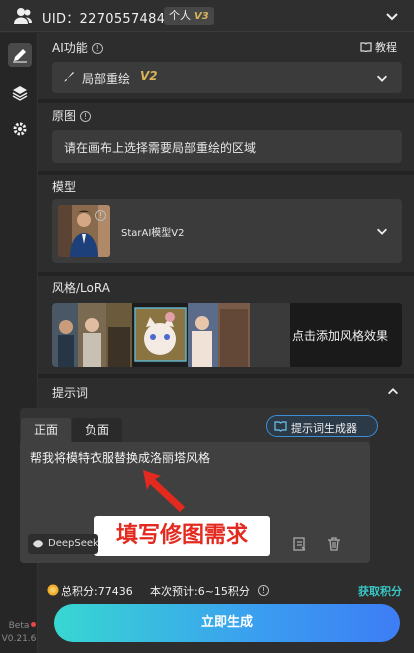 The width and height of the screenshot is (414, 653). I want to click on deepseek-icon, so click(38, 544).